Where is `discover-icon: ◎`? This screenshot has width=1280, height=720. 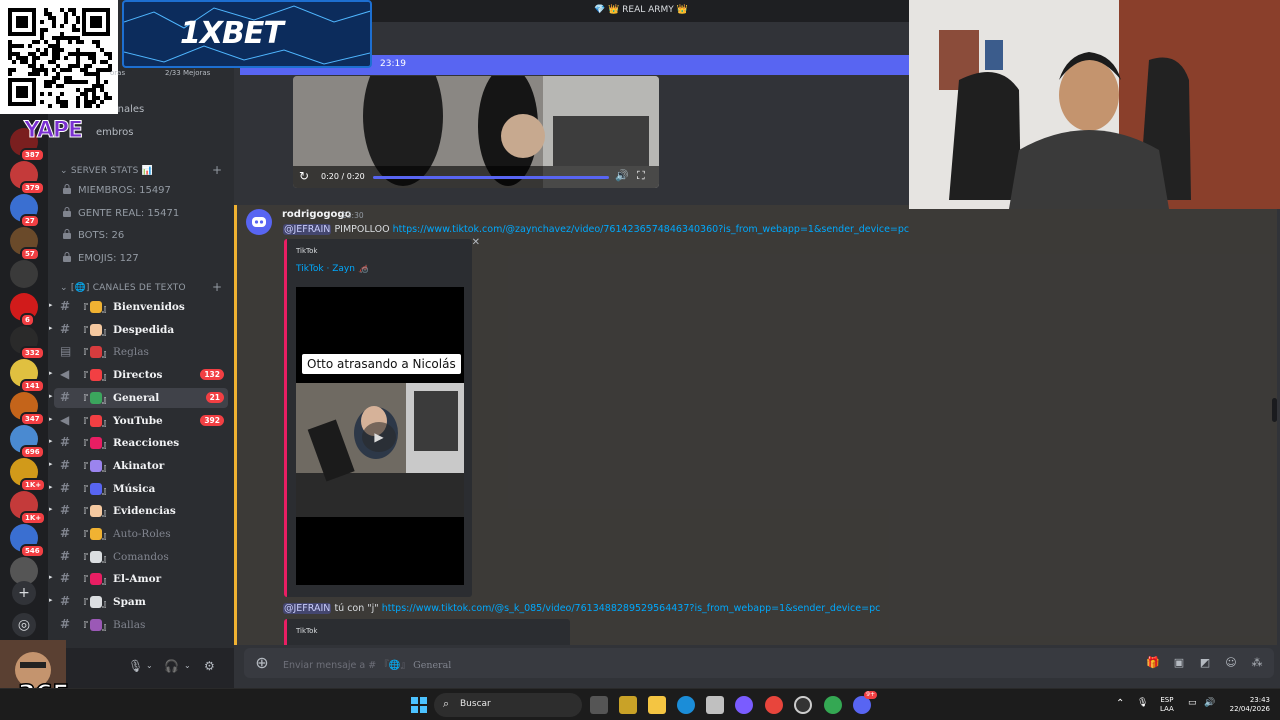 discover-icon: ◎ is located at coordinates (24, 625).